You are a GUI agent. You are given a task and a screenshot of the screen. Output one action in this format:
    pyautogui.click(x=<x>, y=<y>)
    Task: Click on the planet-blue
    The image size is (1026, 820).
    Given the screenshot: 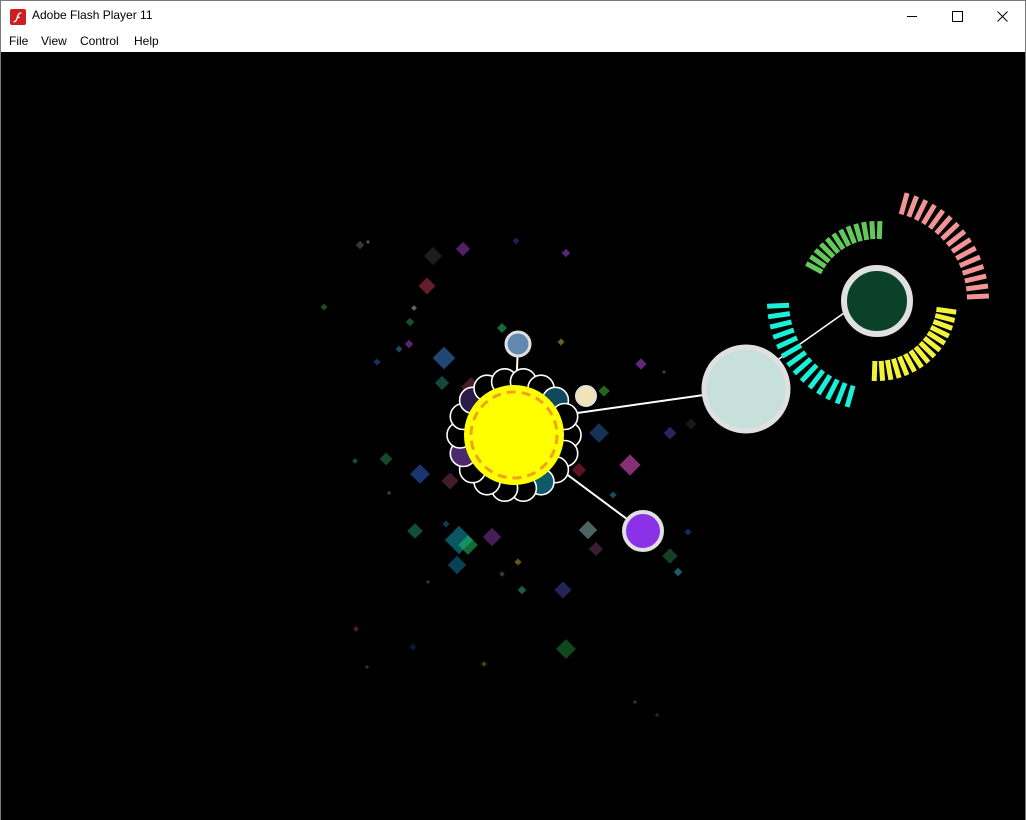 What is the action you would take?
    pyautogui.click(x=518, y=344)
    